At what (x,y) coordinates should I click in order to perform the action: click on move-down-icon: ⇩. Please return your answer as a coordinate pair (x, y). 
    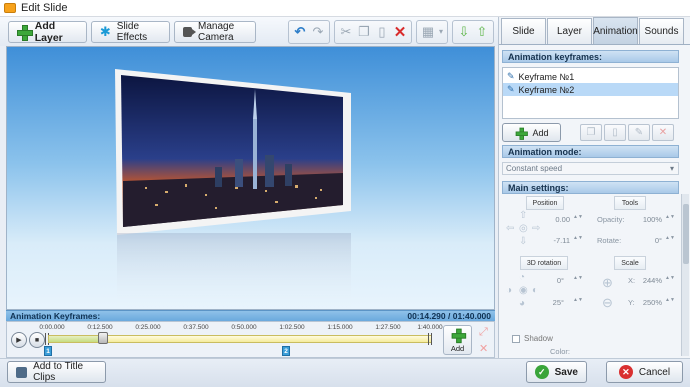
    Looking at the image, I should click on (464, 32).